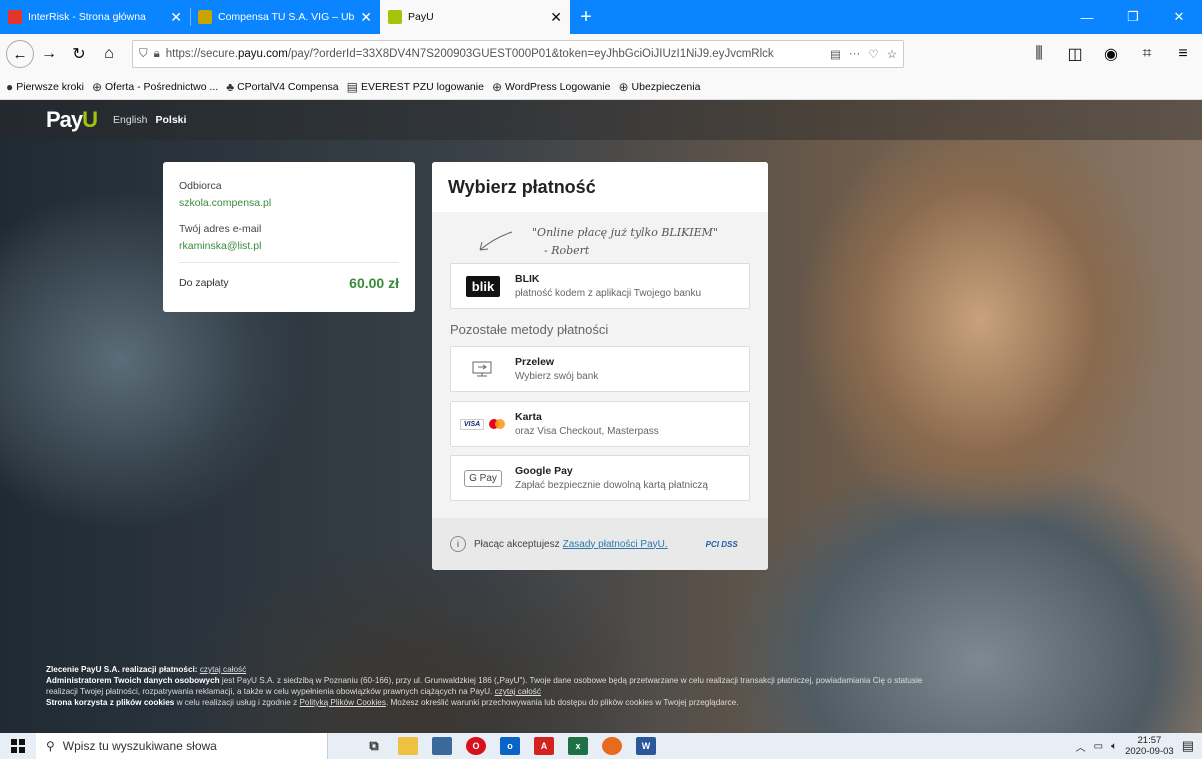 This screenshot has height=759, width=1202. What do you see at coordinates (600, 424) in the screenshot?
I see `card-option: VISA Karta oraz Visa Checkout, Masterpass` at bounding box center [600, 424].